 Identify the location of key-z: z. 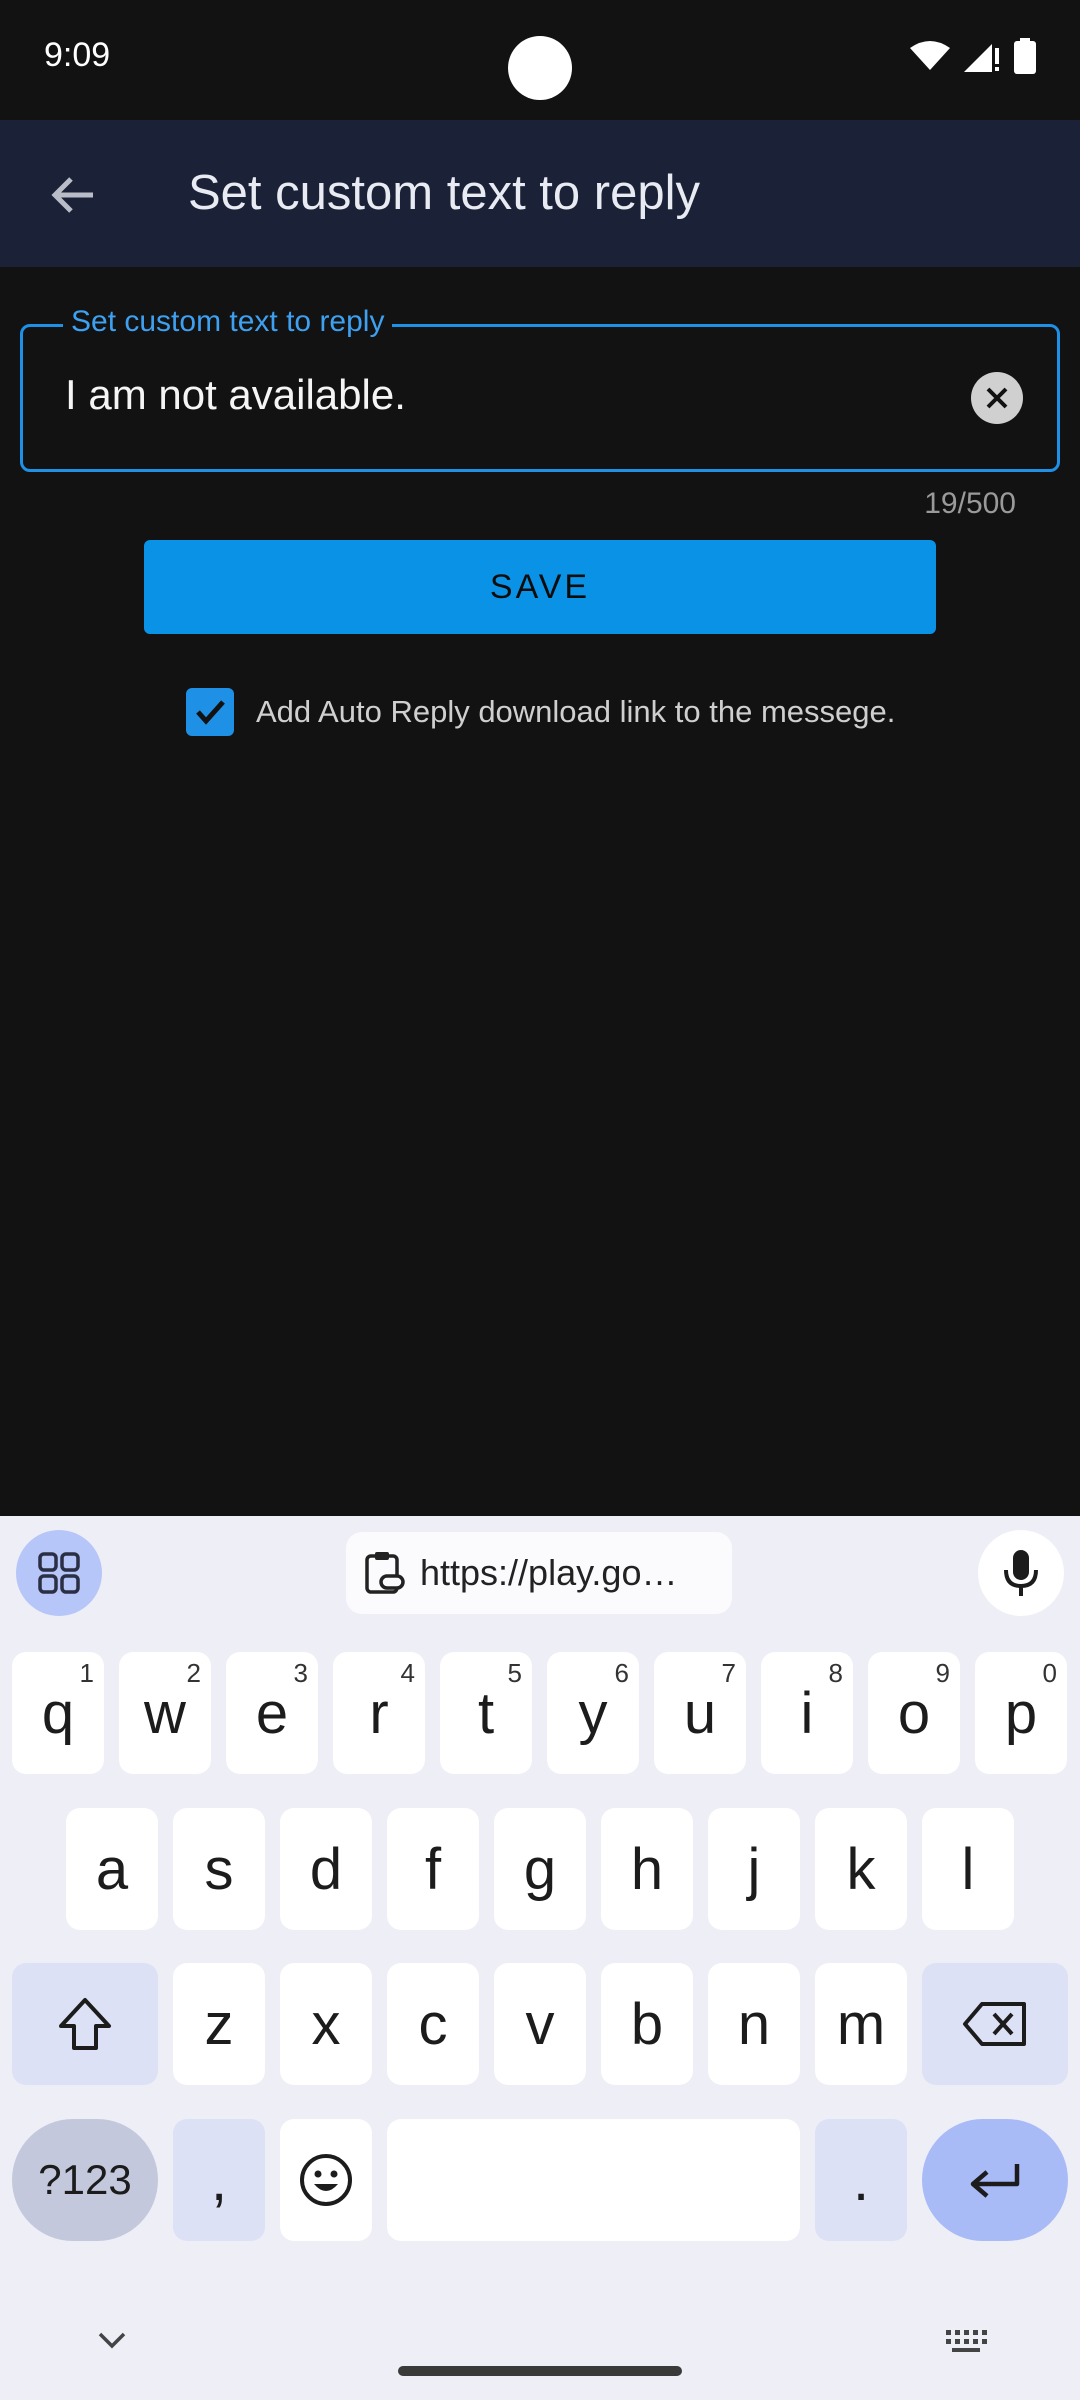
(219, 2024).